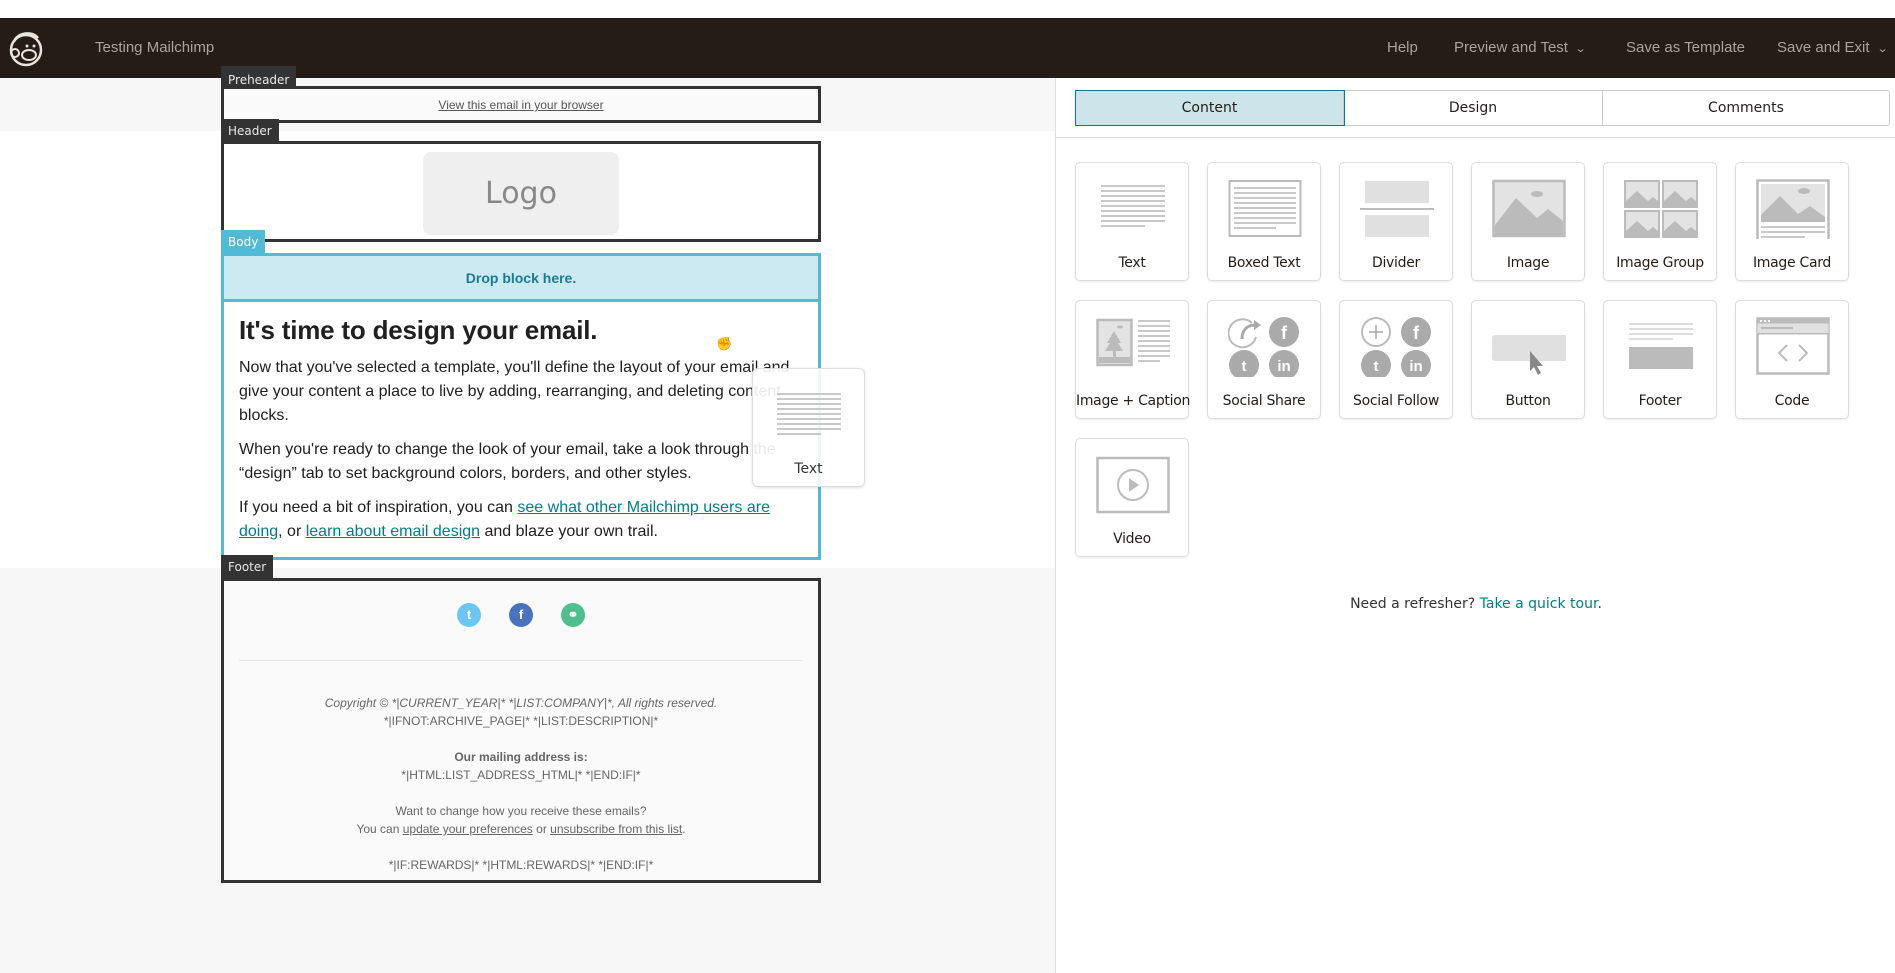 This screenshot has width=1895, height=973. What do you see at coordinates (1792, 263) in the screenshot?
I see `block-label: Image Card` at bounding box center [1792, 263].